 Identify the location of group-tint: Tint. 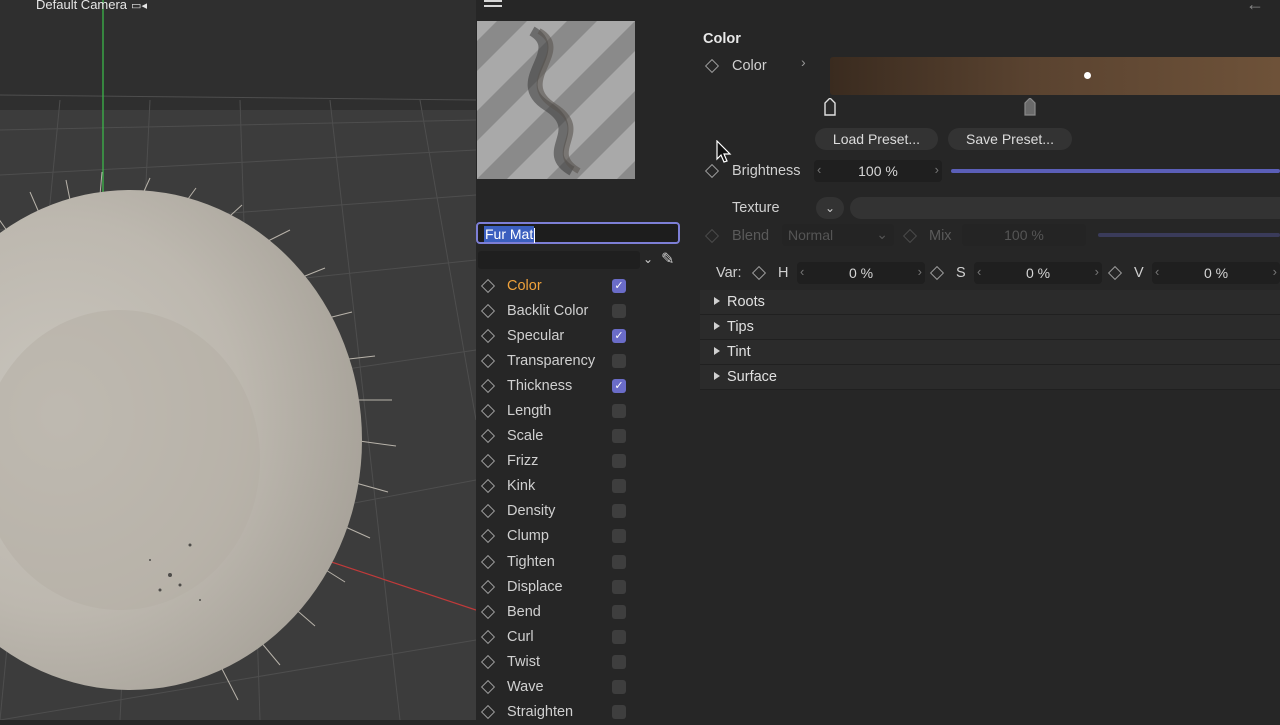
(990, 352).